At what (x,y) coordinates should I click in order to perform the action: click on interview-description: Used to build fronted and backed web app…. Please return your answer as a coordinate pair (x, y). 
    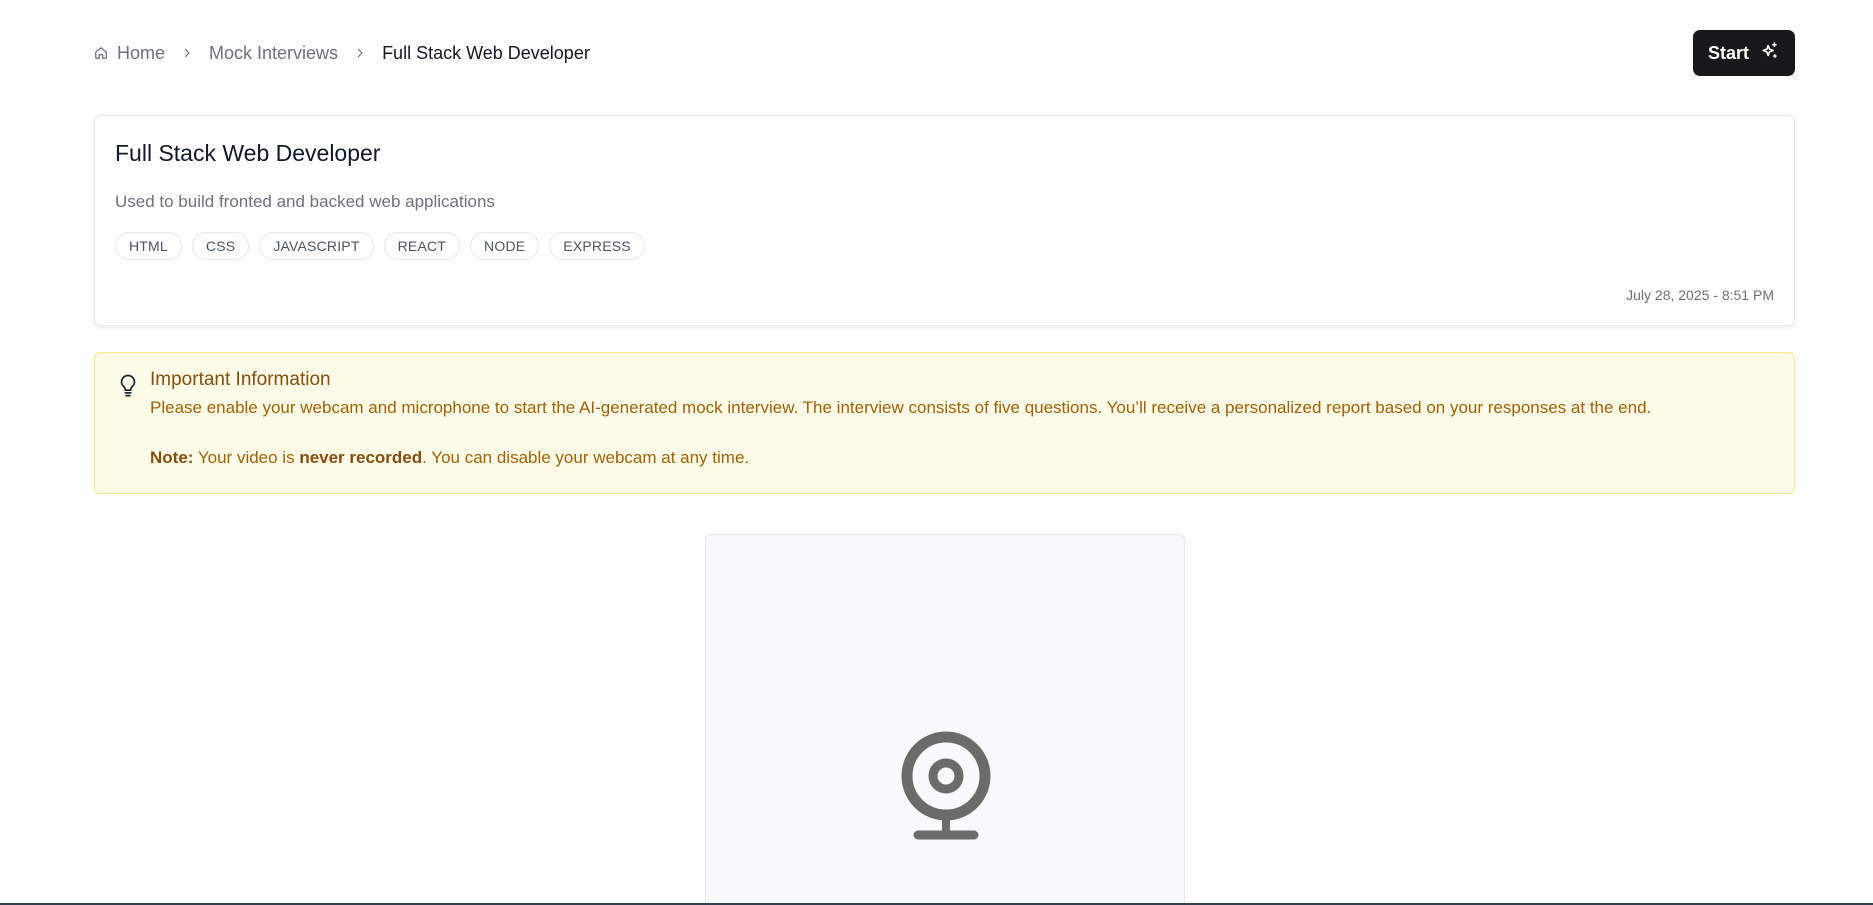
    Looking at the image, I should click on (305, 201).